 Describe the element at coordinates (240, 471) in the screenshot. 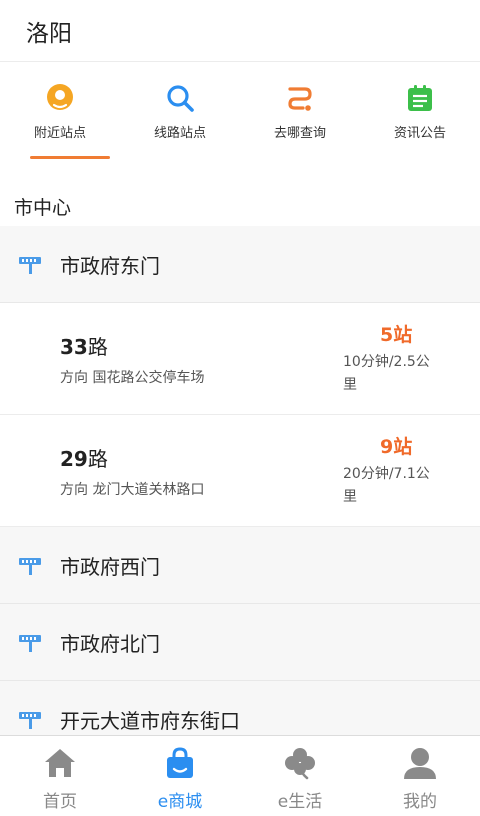

I see `route-row: 29路 方向 龙门大道关林路口 9站 20分钟/7.1公里` at that location.